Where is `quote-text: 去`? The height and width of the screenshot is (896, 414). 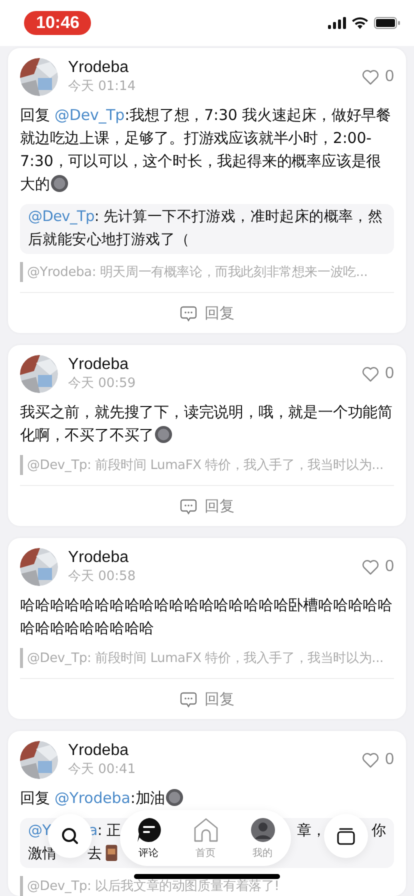
quote-text: 去 is located at coordinates (104, 854).